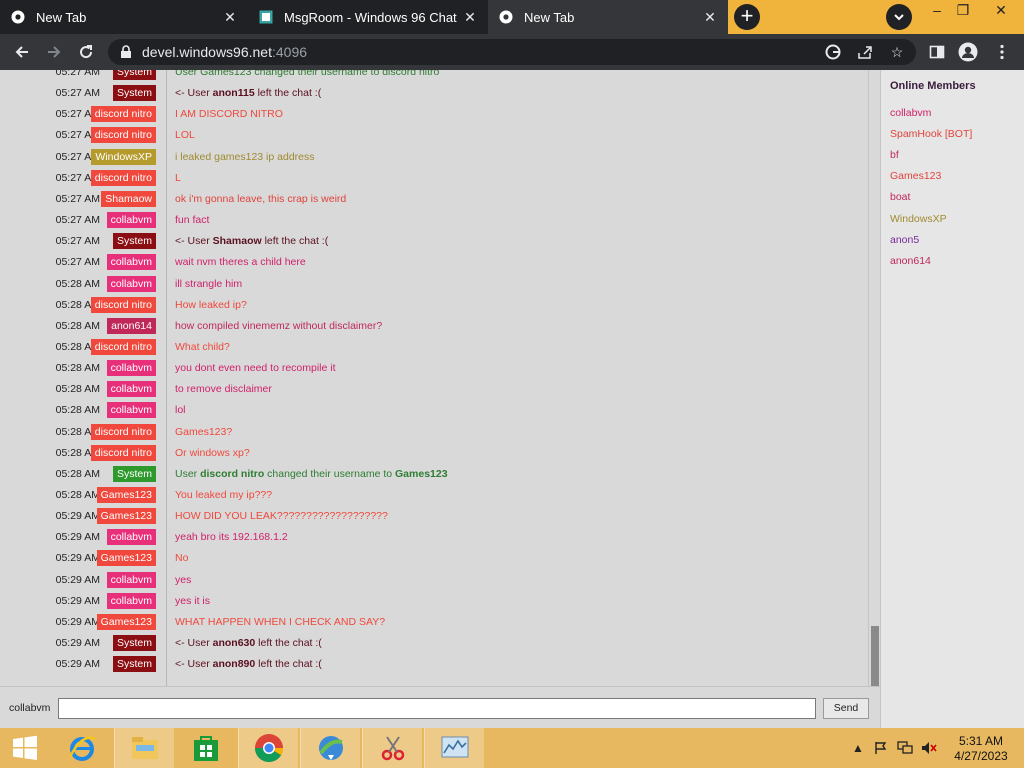 This screenshot has height=768, width=1024. Describe the element at coordinates (918, 219) in the screenshot. I see `online-member: WindowsXP` at that location.